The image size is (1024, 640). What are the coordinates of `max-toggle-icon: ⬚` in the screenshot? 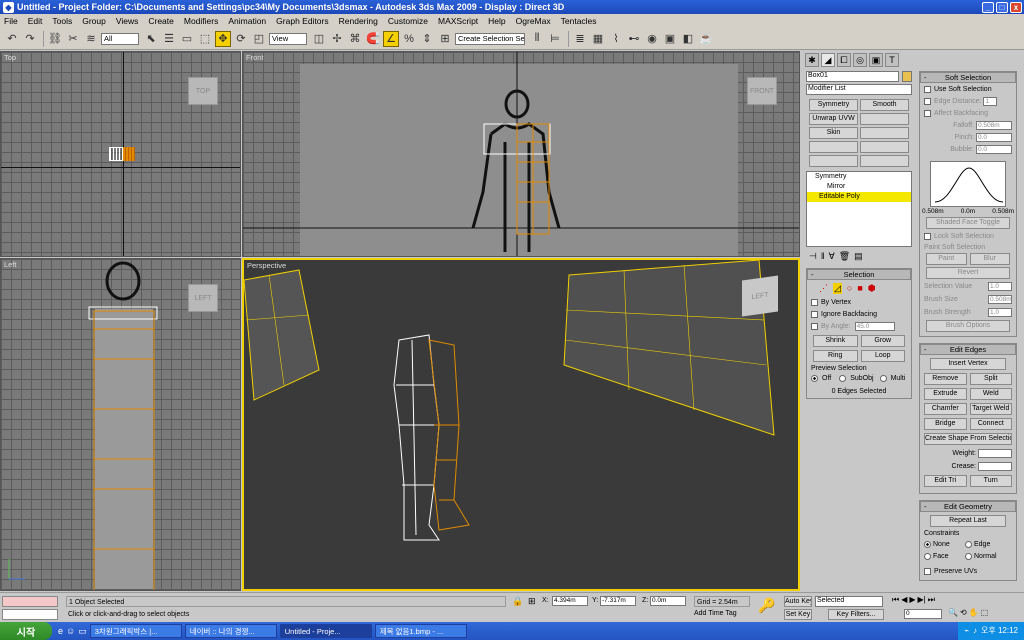 It's located at (985, 612).